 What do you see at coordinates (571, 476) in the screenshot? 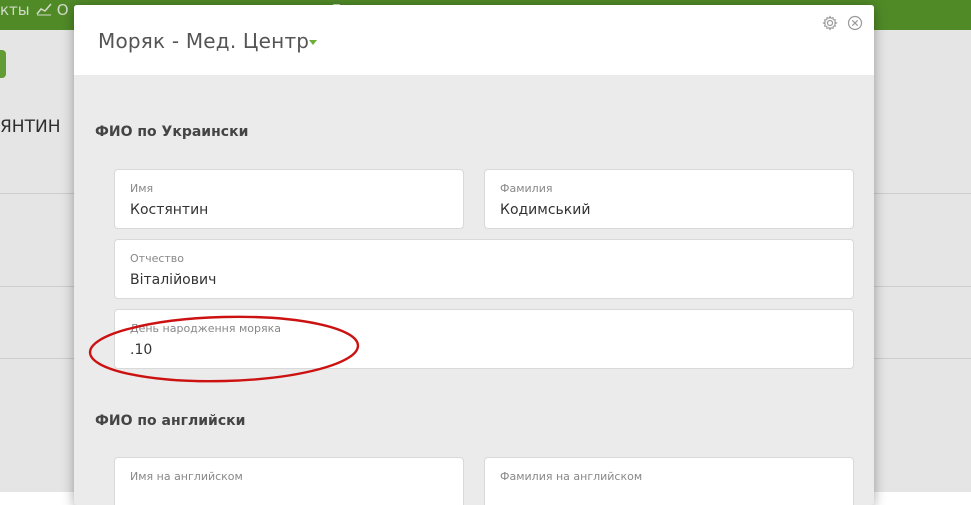
I see `field-label: Фамилия на английском` at bounding box center [571, 476].